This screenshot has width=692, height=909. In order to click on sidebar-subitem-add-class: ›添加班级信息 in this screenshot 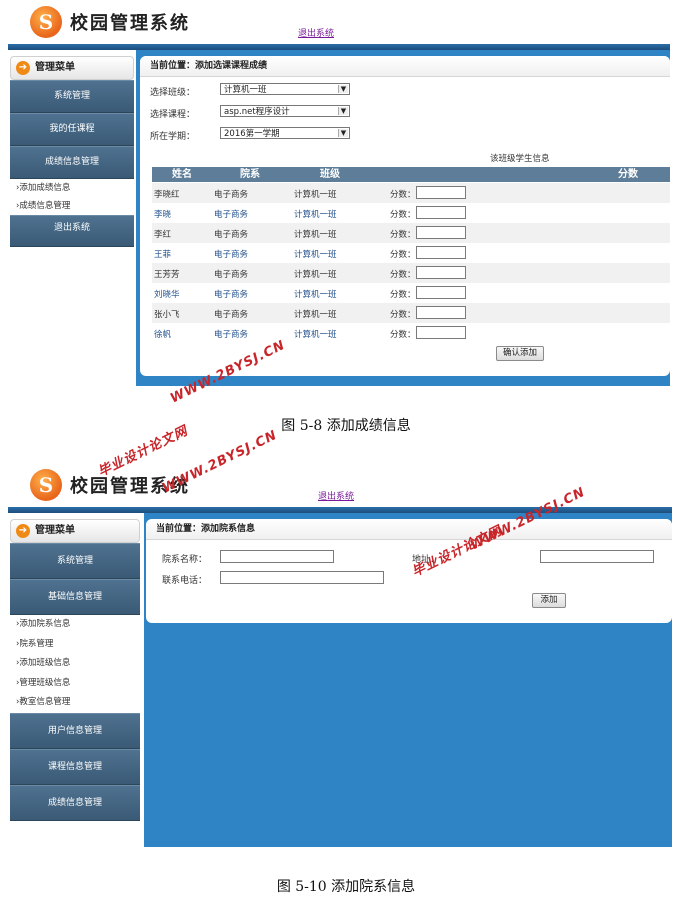, I will do `click(75, 664)`.